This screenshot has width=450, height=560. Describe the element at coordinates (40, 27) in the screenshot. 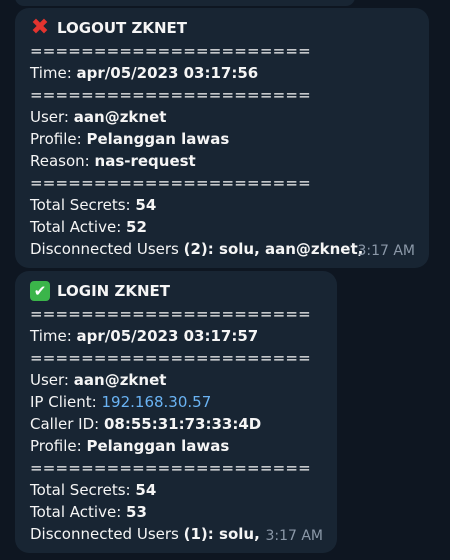

I see `x-mark-icon: ✖` at that location.